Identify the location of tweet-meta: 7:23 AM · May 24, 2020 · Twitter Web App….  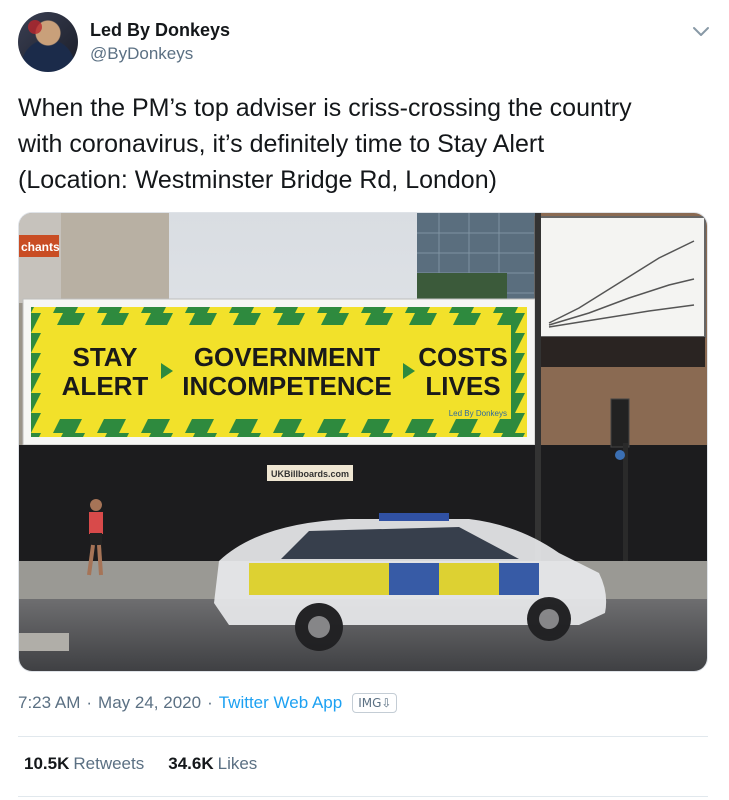
(208, 703).